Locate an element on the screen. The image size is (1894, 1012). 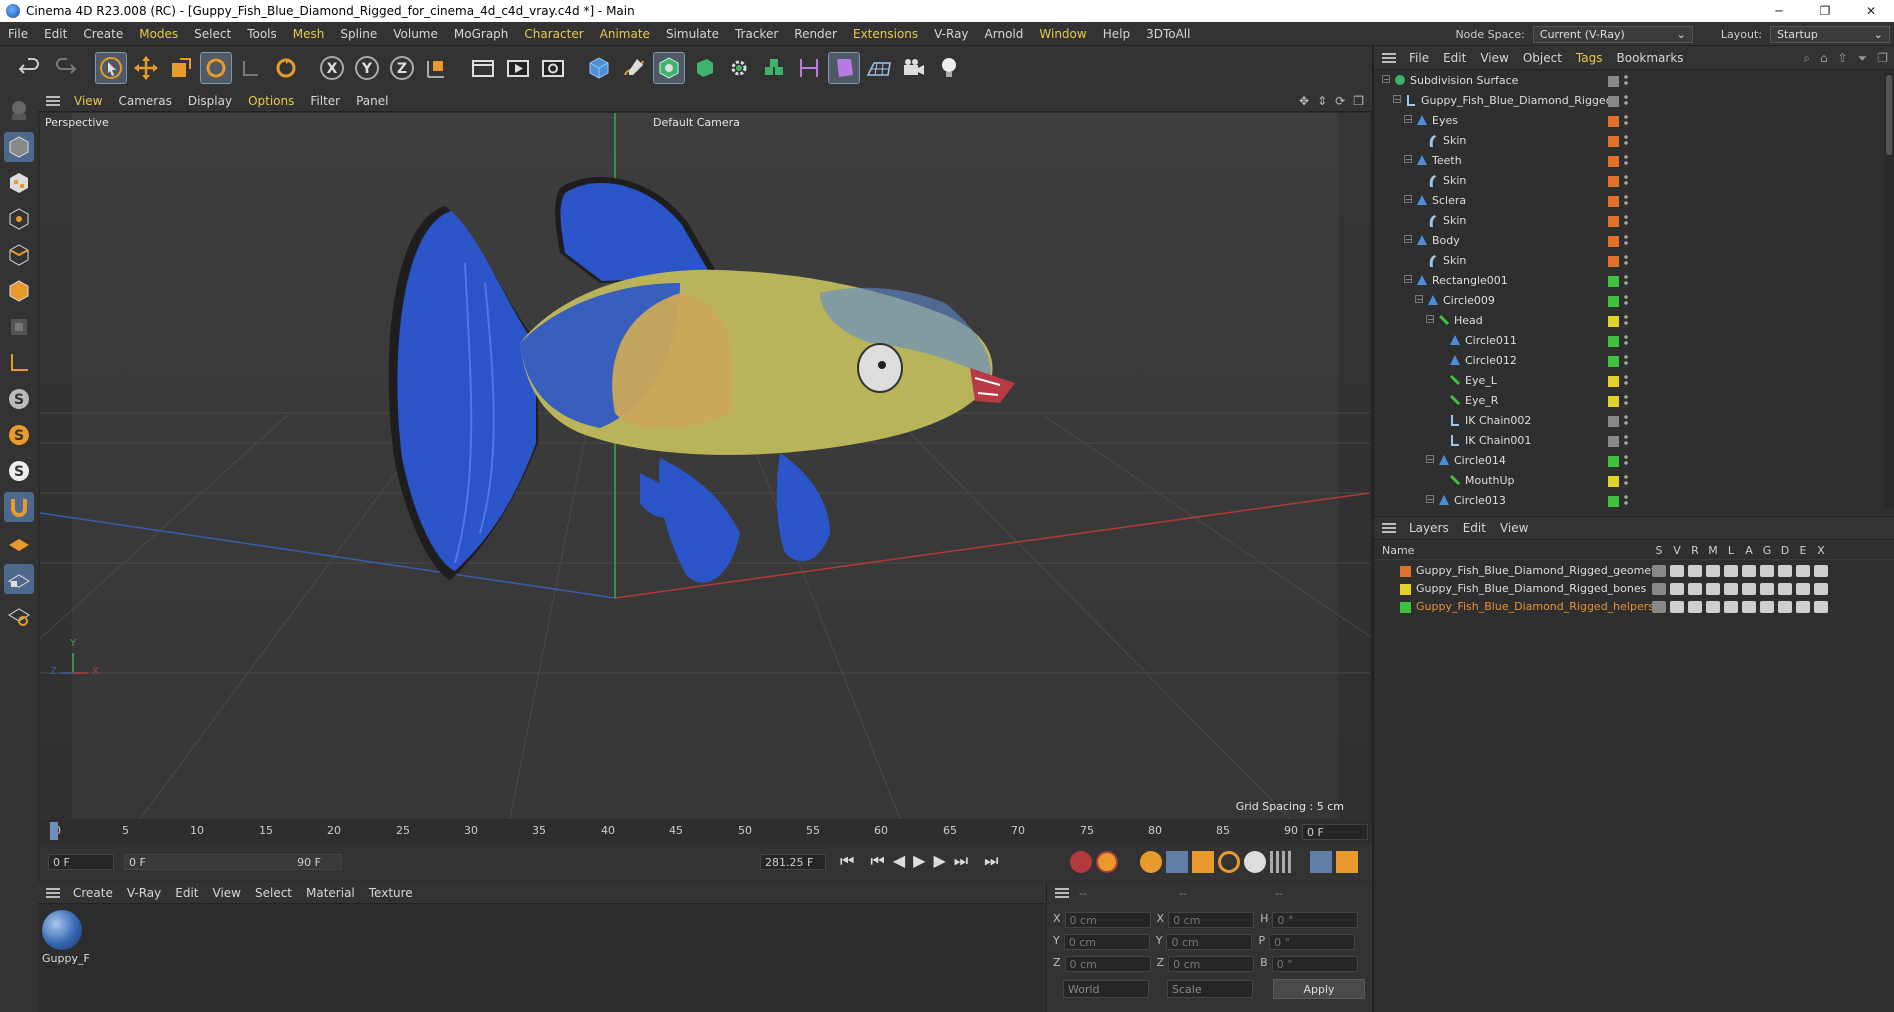
deformer-button is located at coordinates (844, 68).